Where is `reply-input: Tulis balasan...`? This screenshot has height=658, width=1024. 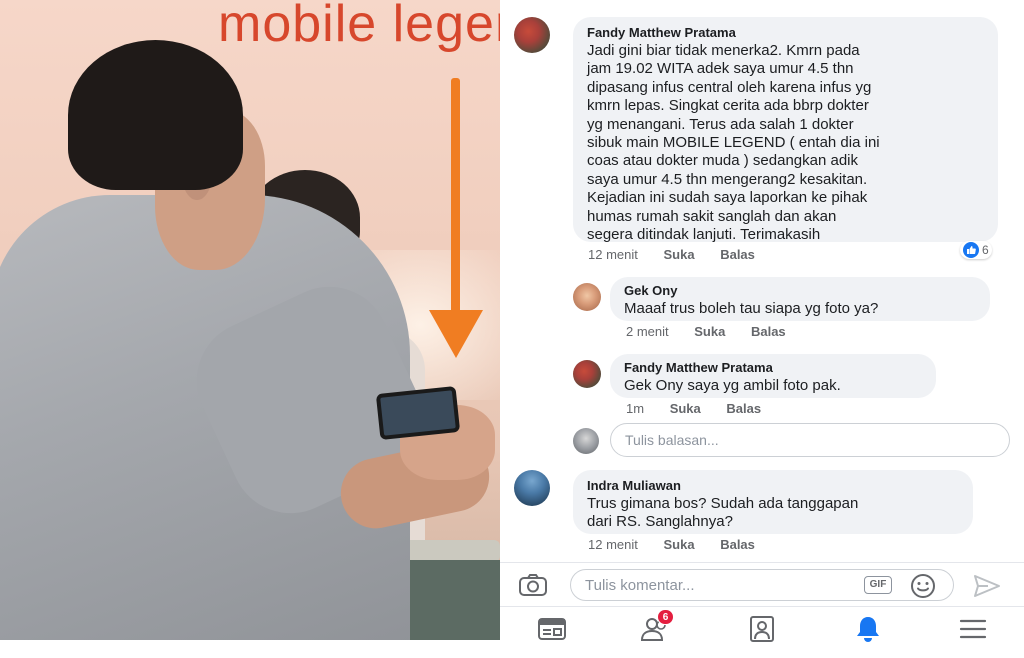 reply-input: Tulis balasan... is located at coordinates (810, 440).